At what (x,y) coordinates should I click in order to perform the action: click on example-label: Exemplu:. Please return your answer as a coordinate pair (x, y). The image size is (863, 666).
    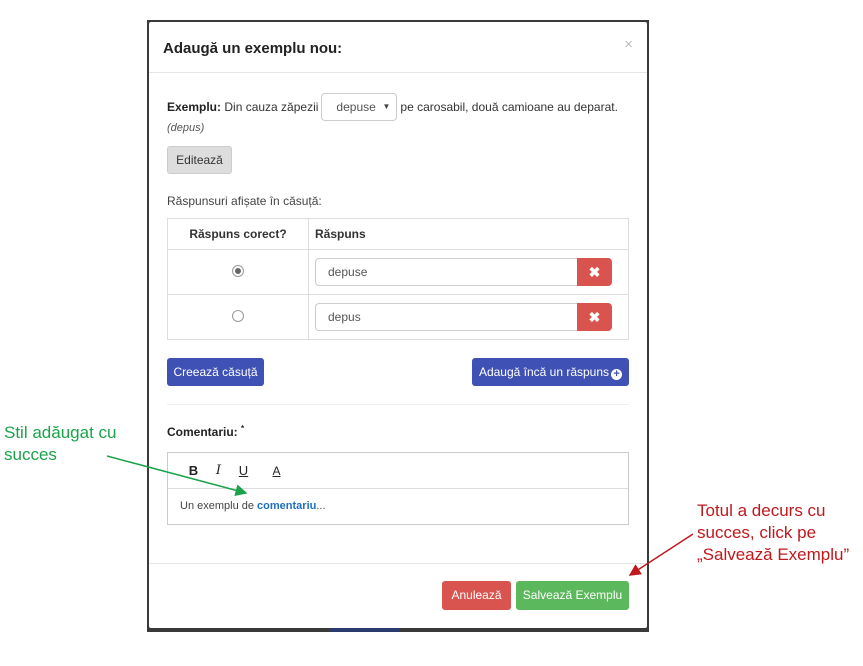
    Looking at the image, I should click on (194, 107).